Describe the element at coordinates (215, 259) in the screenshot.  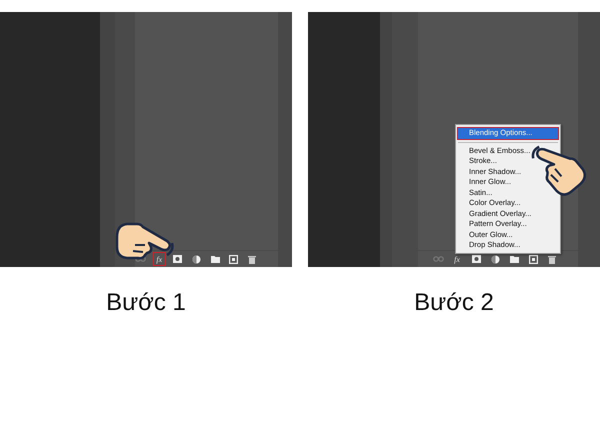
I see `folder-icon` at that location.